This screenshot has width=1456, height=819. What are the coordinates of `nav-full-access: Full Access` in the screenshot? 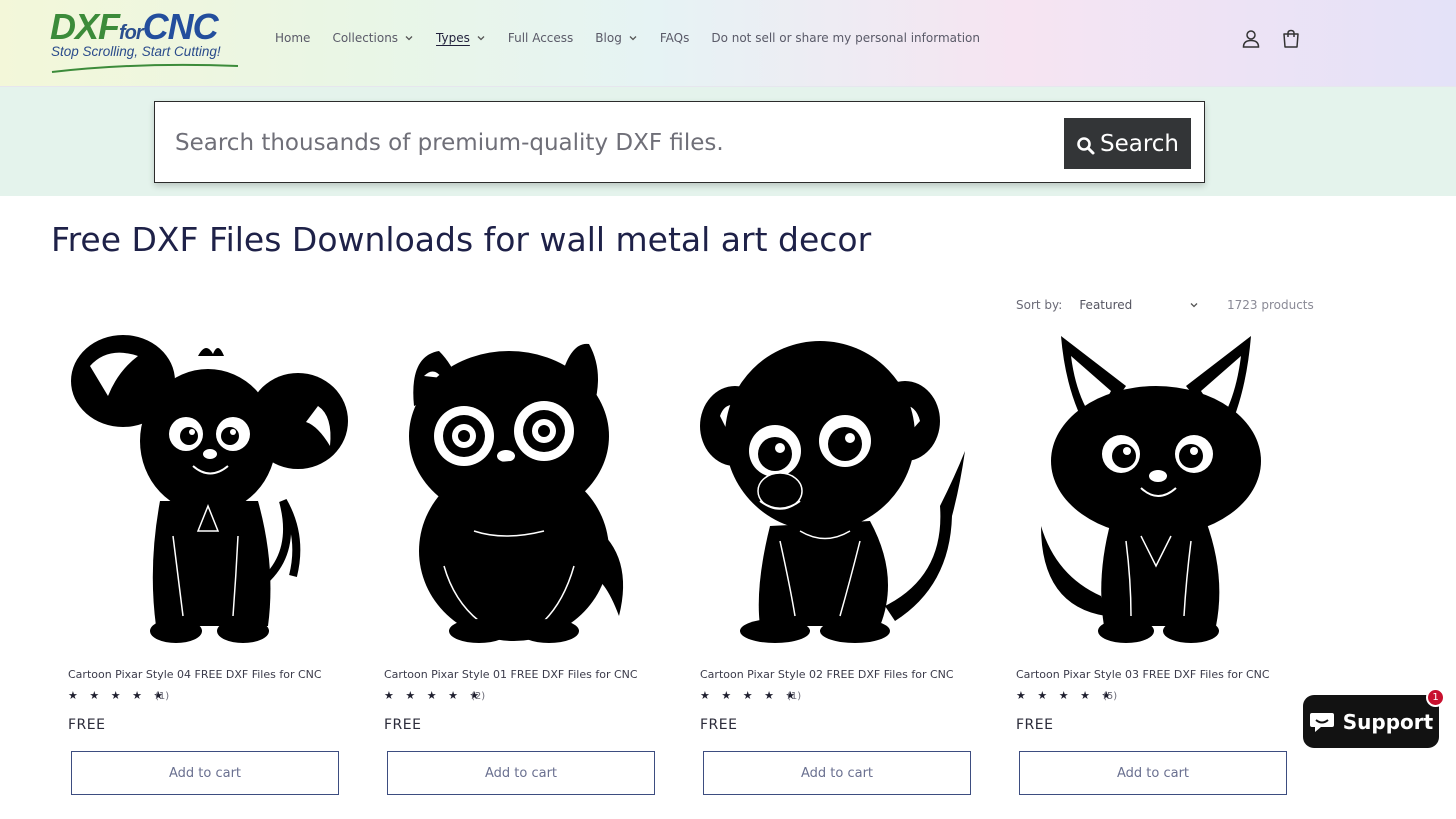 It's located at (540, 38).